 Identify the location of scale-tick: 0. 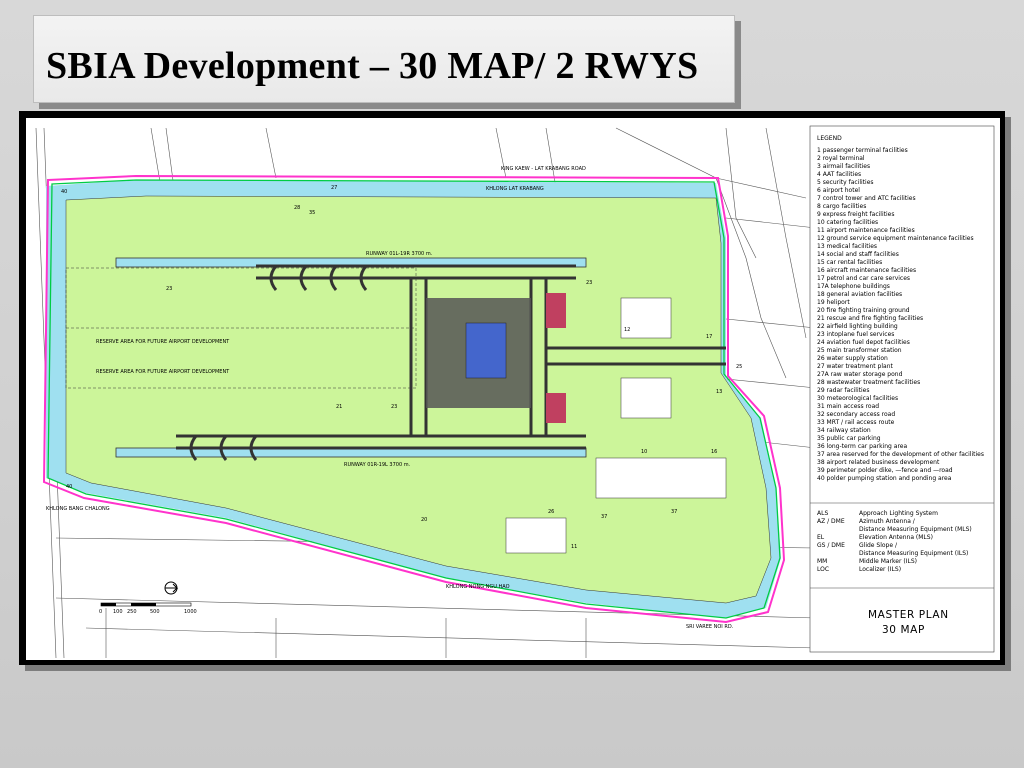
(100, 612).